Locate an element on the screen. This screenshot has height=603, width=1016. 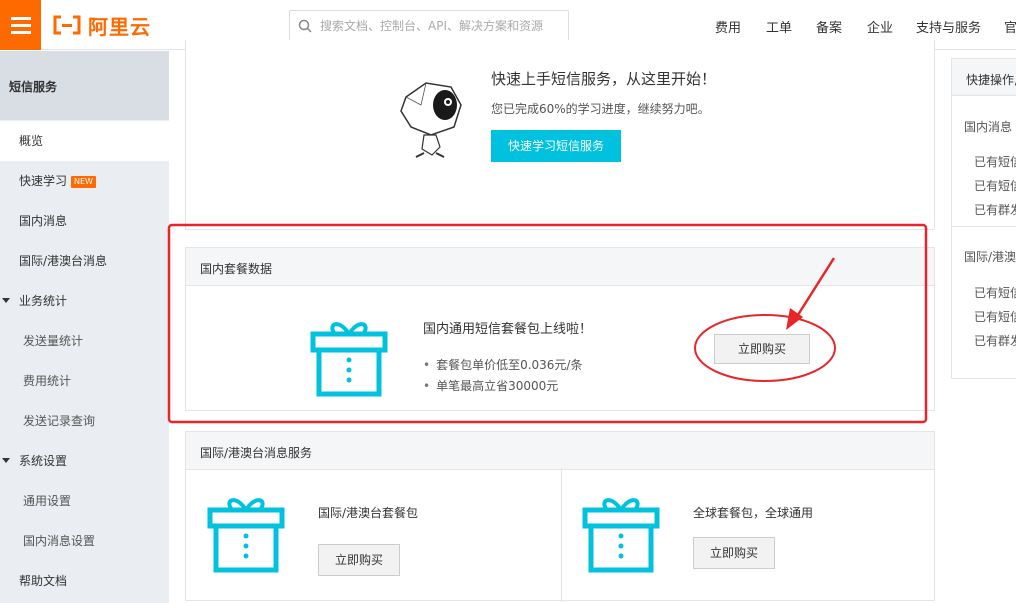
annotation-arrow-line is located at coordinates (815, 288).